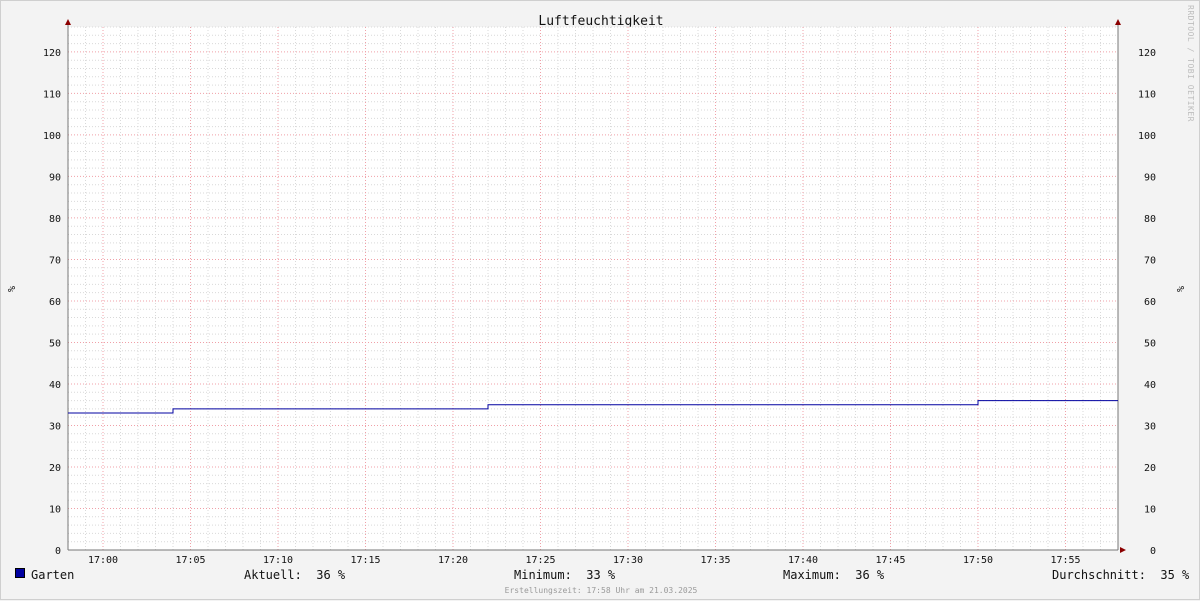 The image size is (1200, 601). I want to click on y-tick-label-left: 10, so click(55, 509).